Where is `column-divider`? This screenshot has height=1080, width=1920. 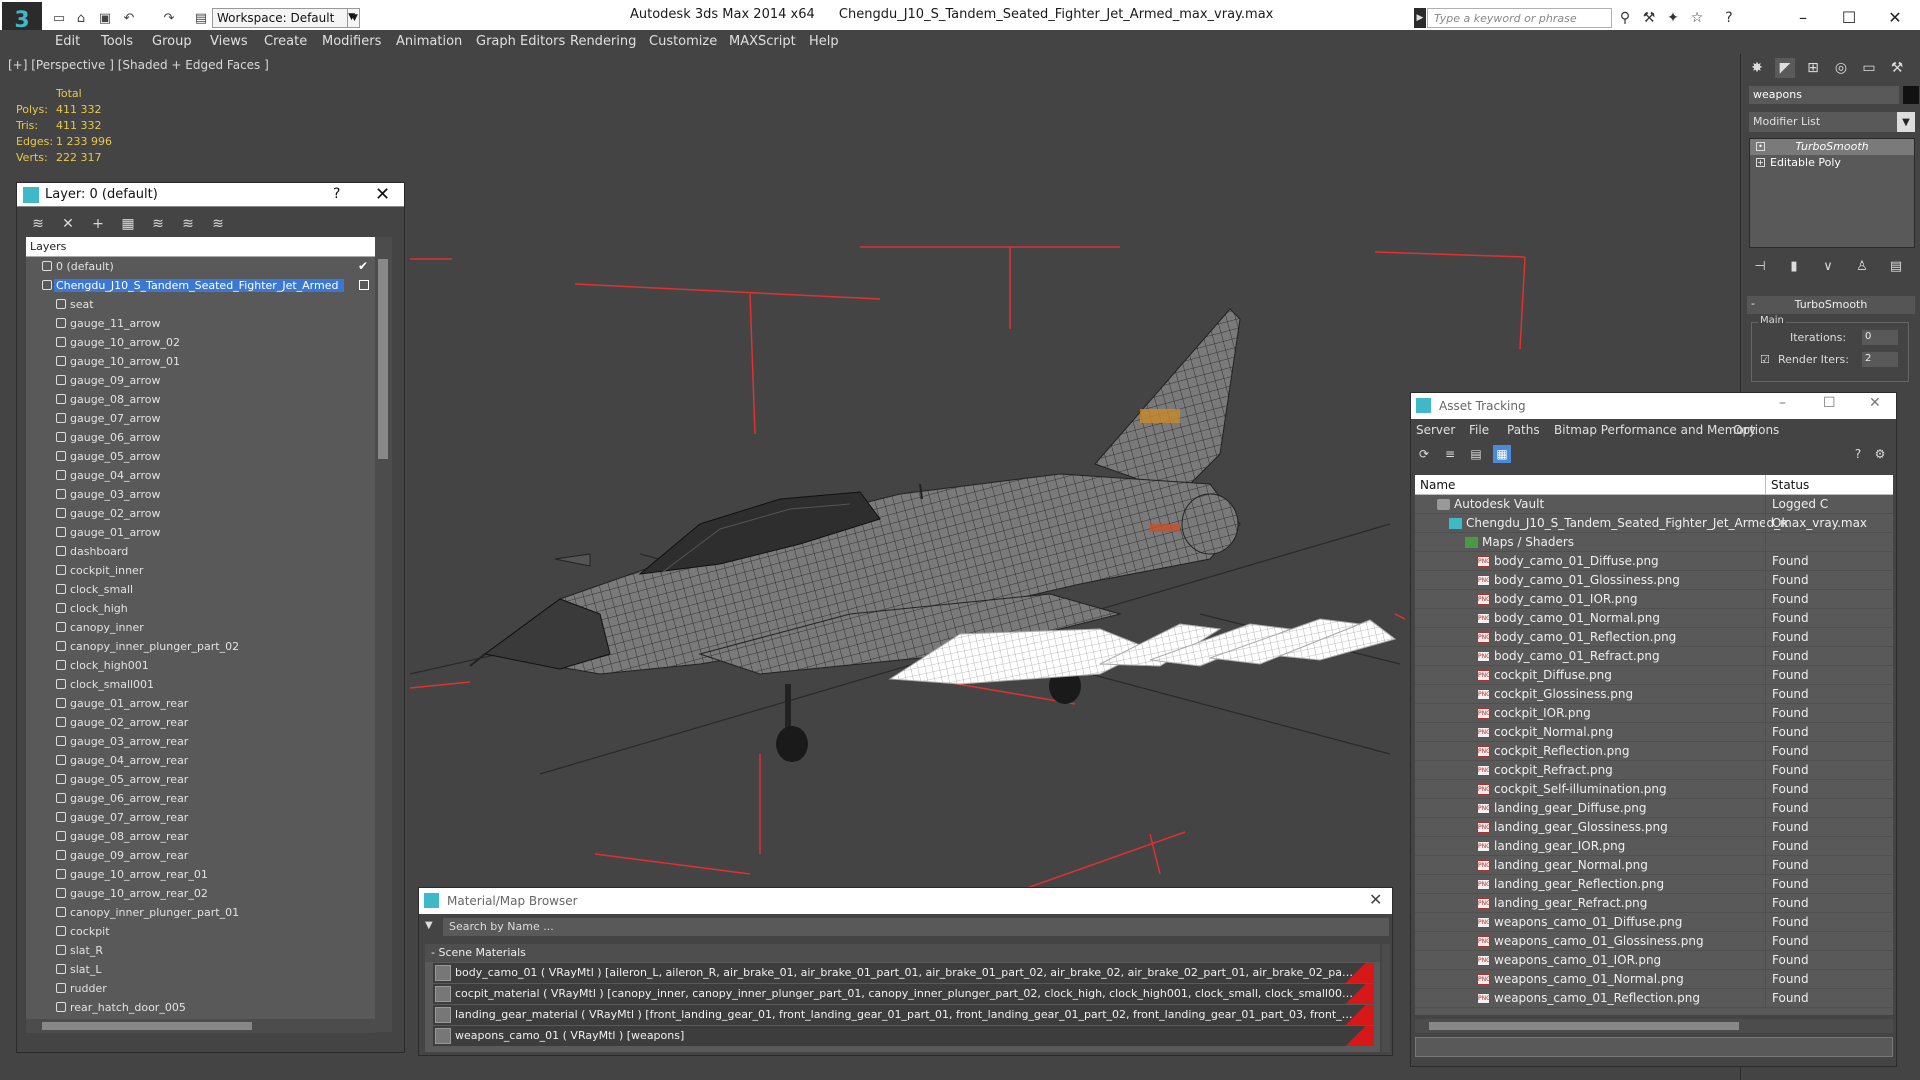 column-divider is located at coordinates (1765, 485).